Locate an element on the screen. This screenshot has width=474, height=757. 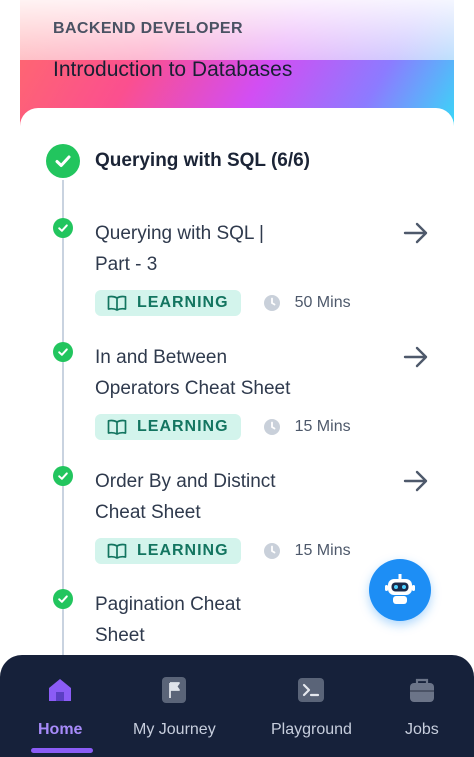
item-title: Order By and Distinct Cheat Sheet is located at coordinates (185, 497).